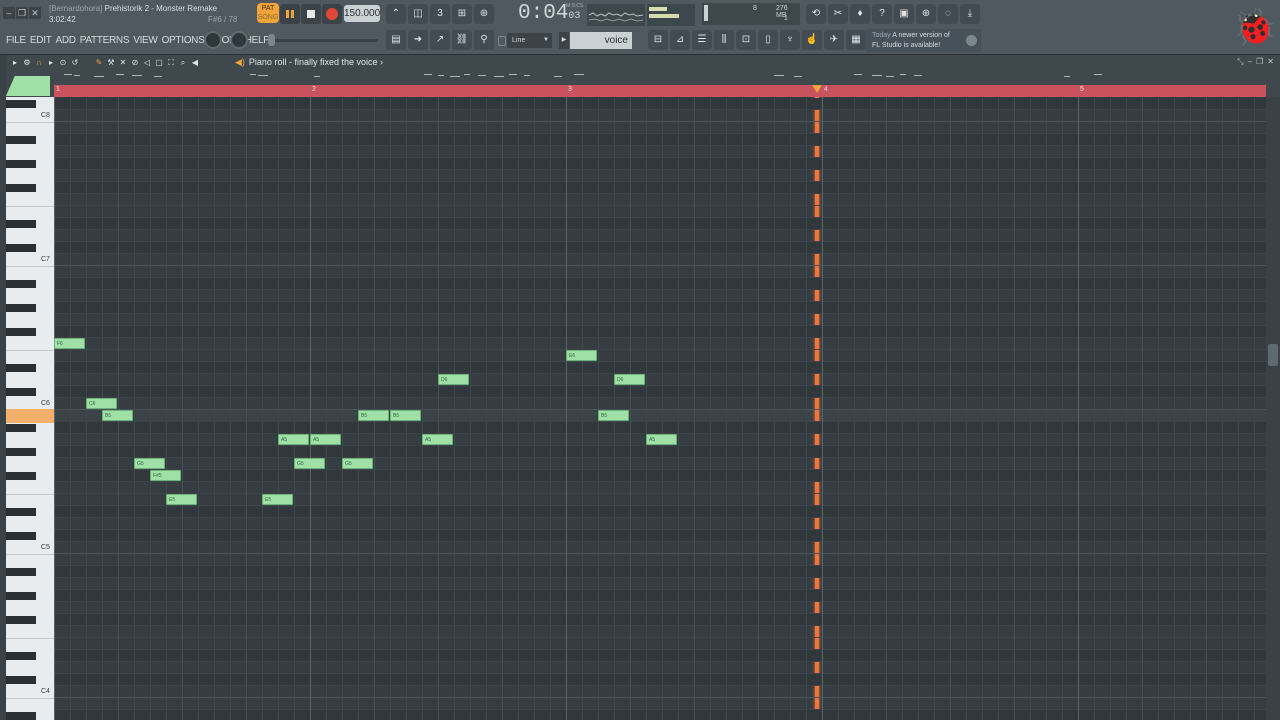  What do you see at coordinates (30, 416) in the screenshot?
I see `highlighted-key` at bounding box center [30, 416].